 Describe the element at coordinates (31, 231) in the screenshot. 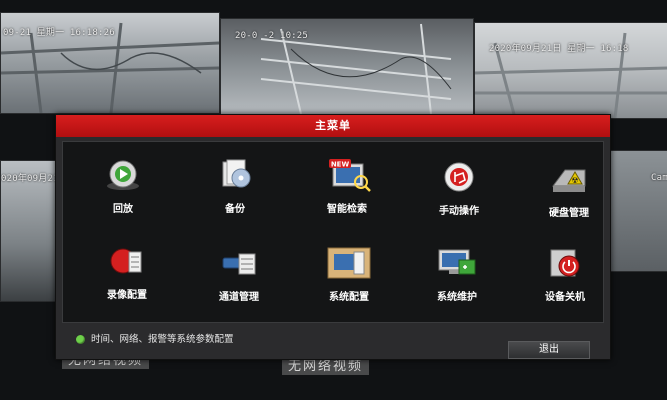

I see `camera-tile: 020年09月21` at that location.